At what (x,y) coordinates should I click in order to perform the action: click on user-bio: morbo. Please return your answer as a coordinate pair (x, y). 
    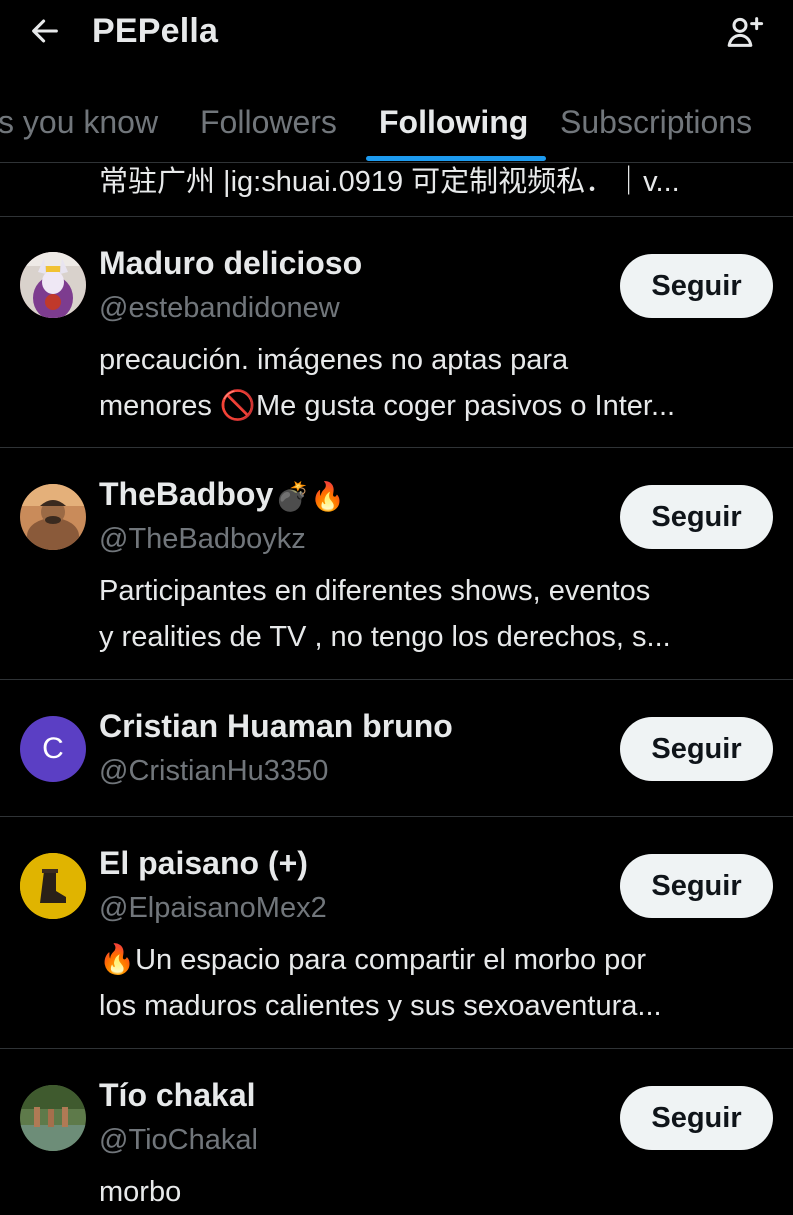
    Looking at the image, I should click on (439, 1192).